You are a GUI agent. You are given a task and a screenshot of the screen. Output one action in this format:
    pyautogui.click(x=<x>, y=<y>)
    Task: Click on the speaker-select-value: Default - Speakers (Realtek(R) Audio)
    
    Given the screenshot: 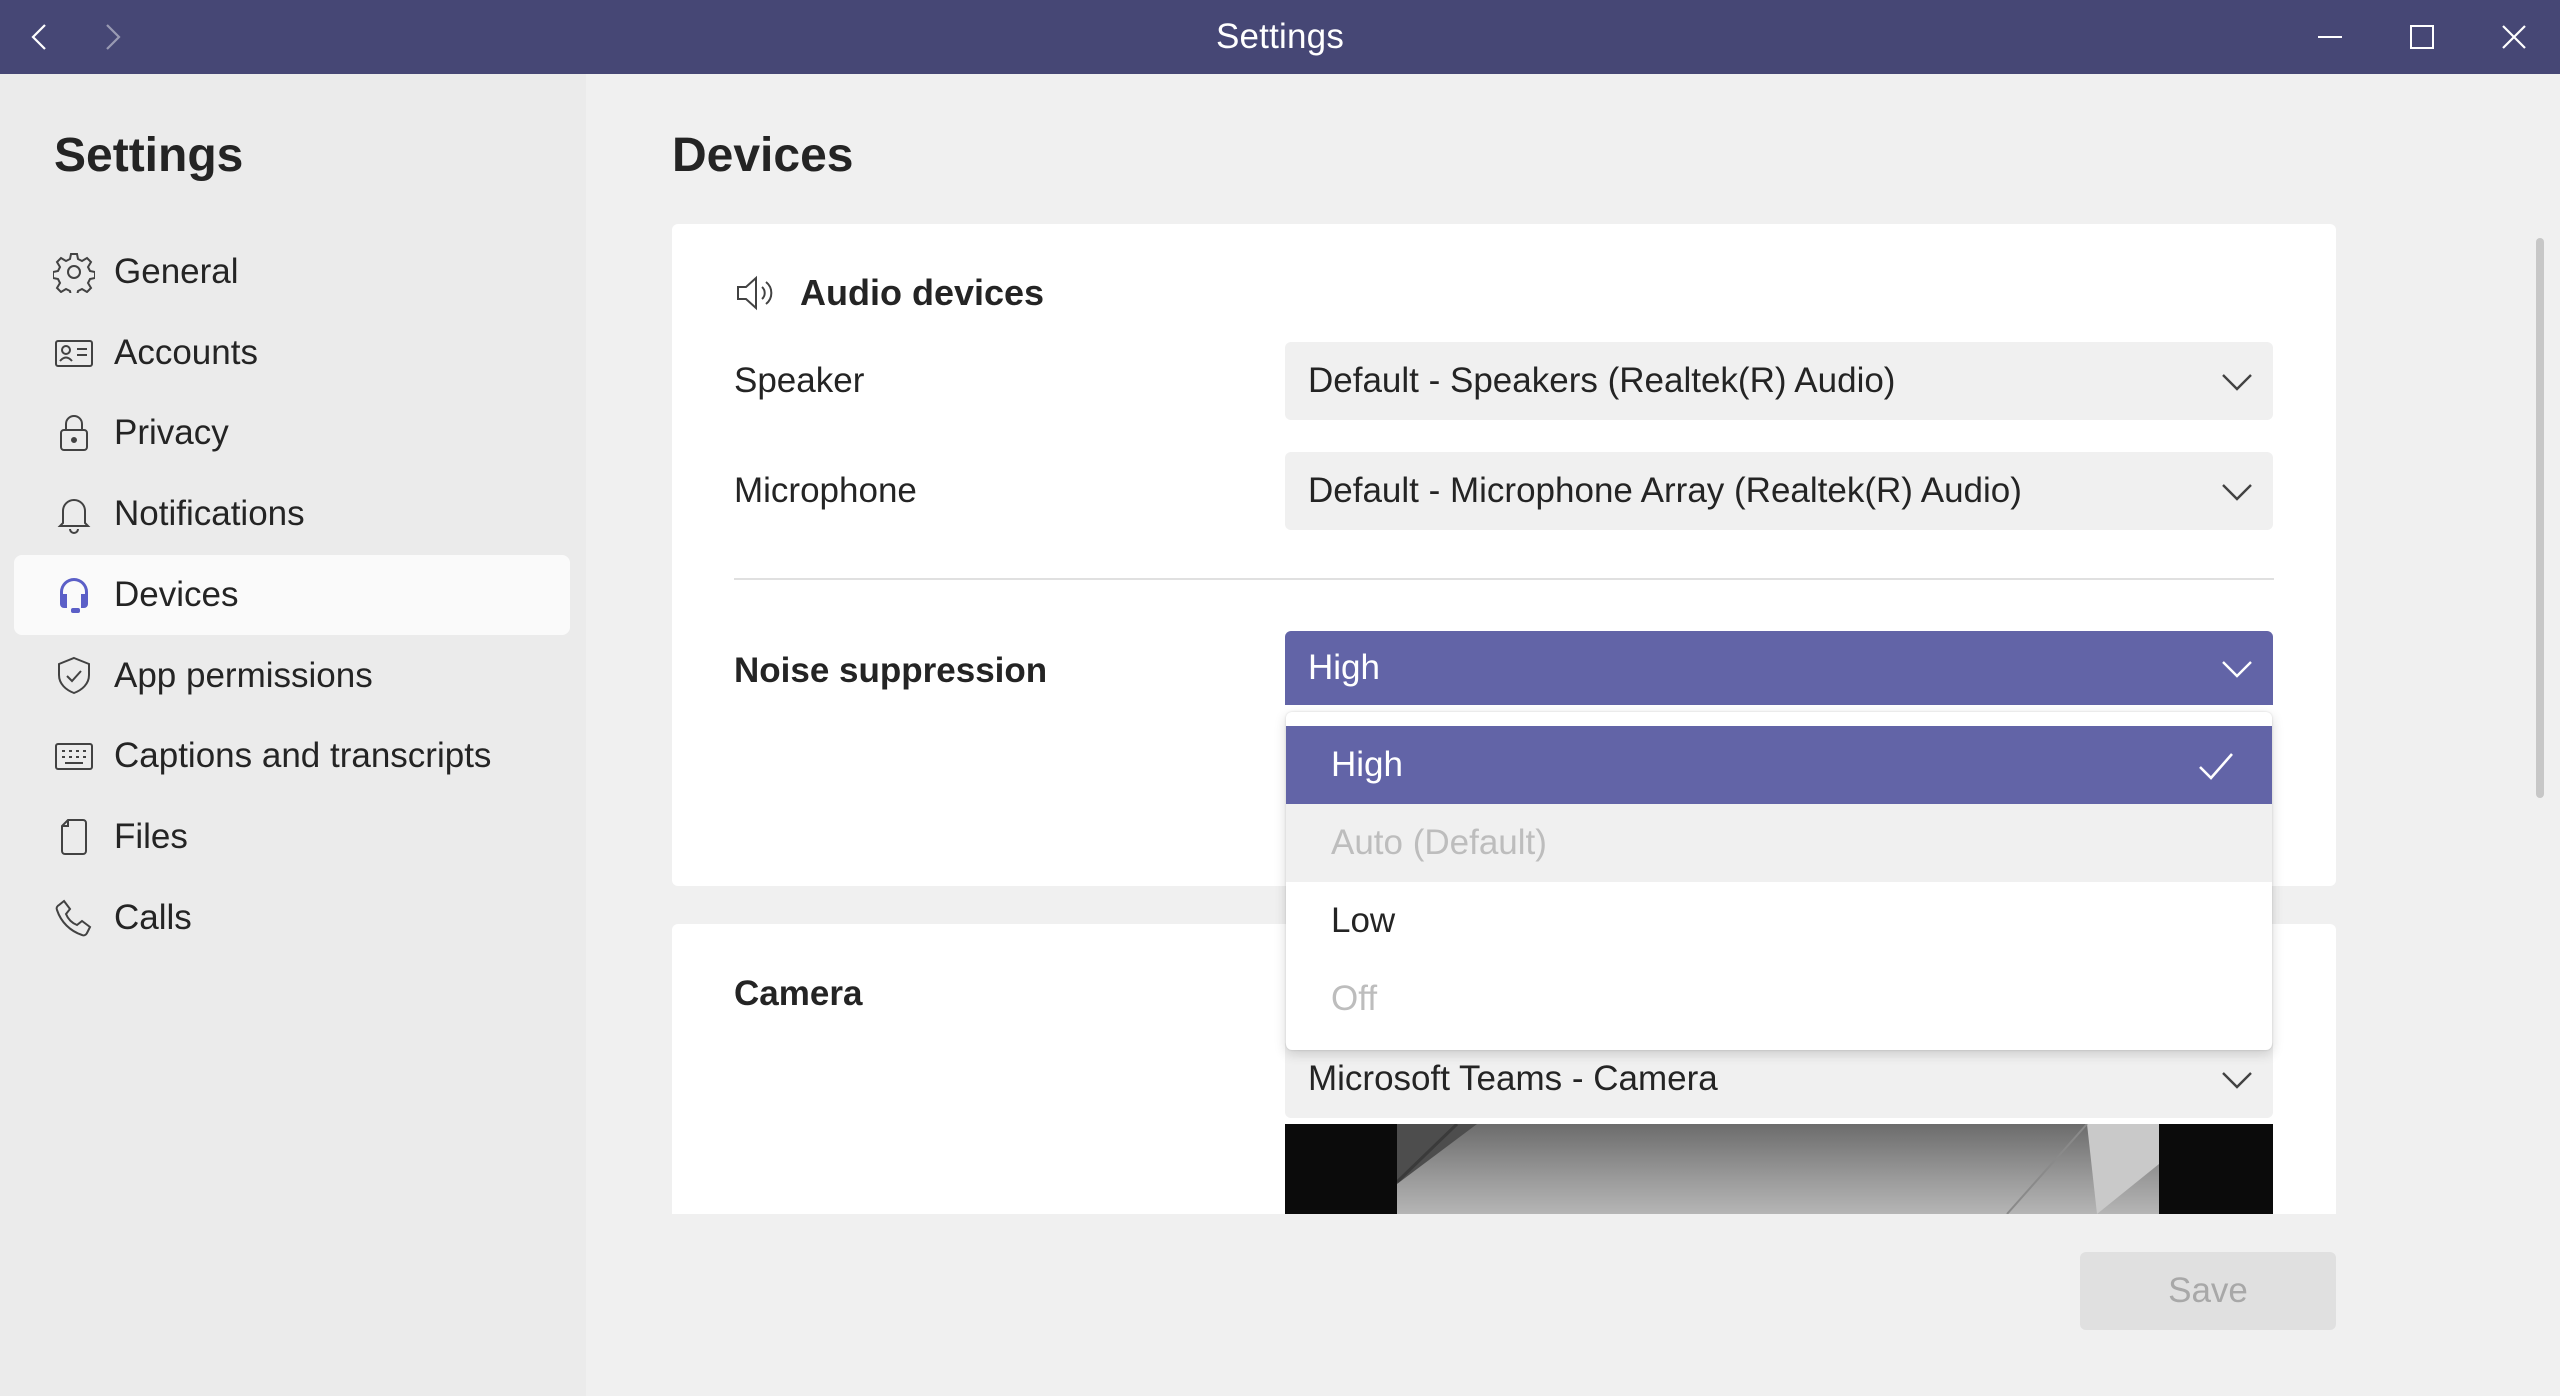 What is the action you would take?
    pyautogui.click(x=1602, y=380)
    